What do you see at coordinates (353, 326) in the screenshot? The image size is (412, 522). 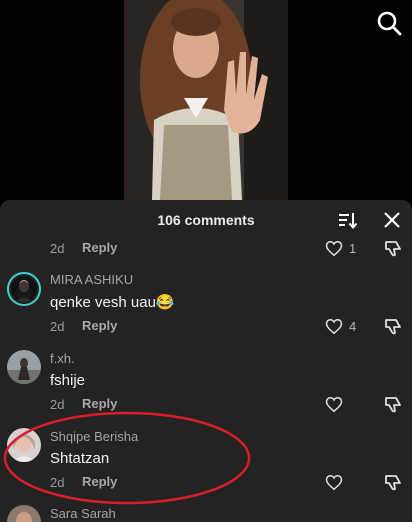 I see `like-count: 4` at bounding box center [353, 326].